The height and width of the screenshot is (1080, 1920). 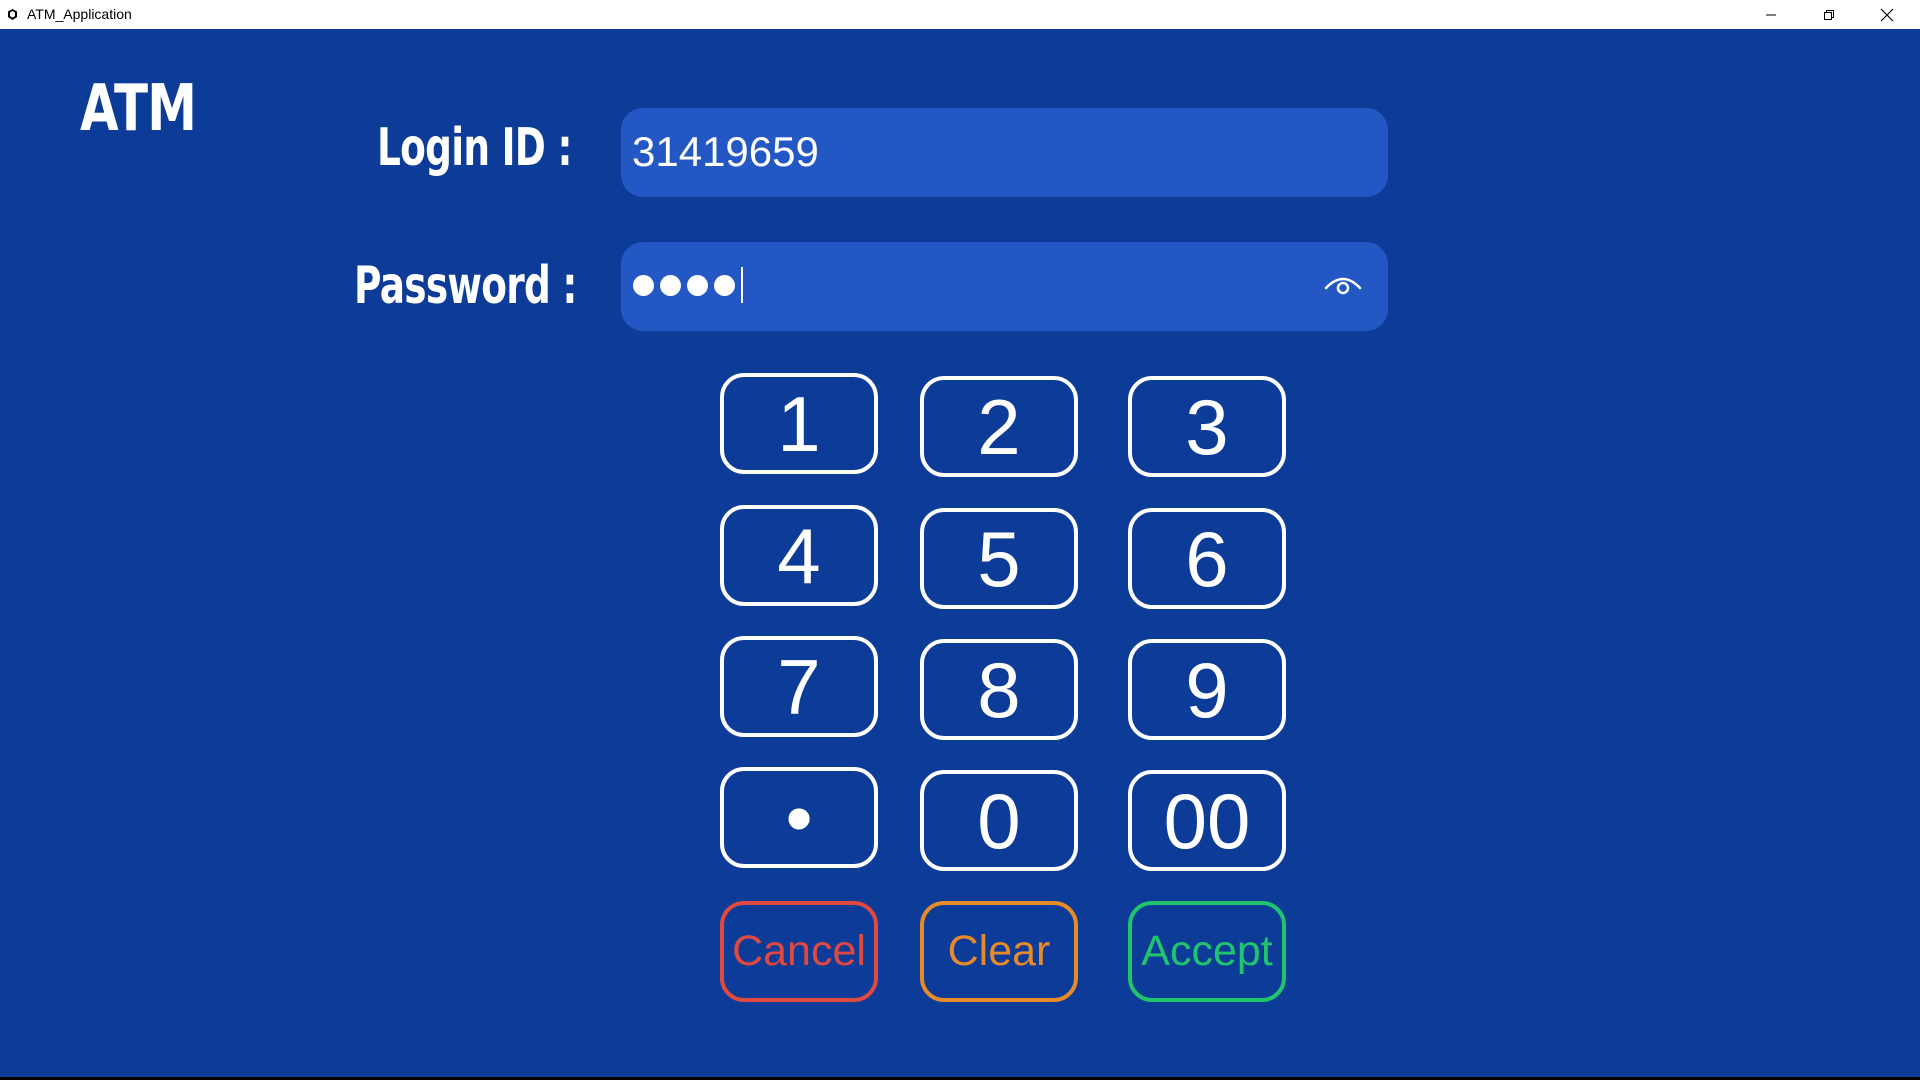 I want to click on key-label: 5, so click(x=999, y=558).